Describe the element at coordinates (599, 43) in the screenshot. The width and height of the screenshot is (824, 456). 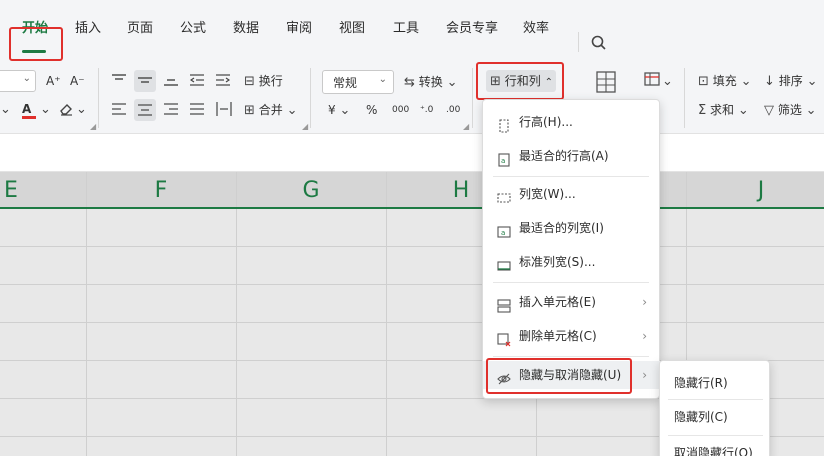
I see `search-icon` at that location.